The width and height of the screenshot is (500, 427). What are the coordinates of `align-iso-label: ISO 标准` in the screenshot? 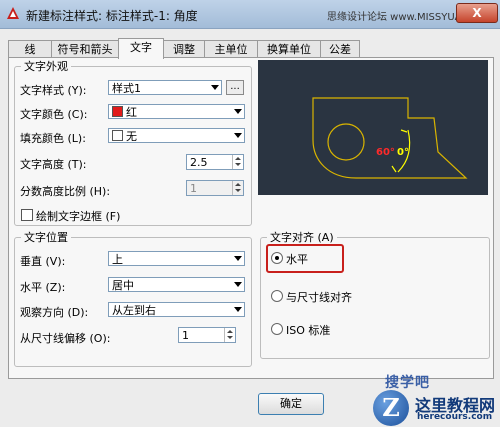 It's located at (308, 330).